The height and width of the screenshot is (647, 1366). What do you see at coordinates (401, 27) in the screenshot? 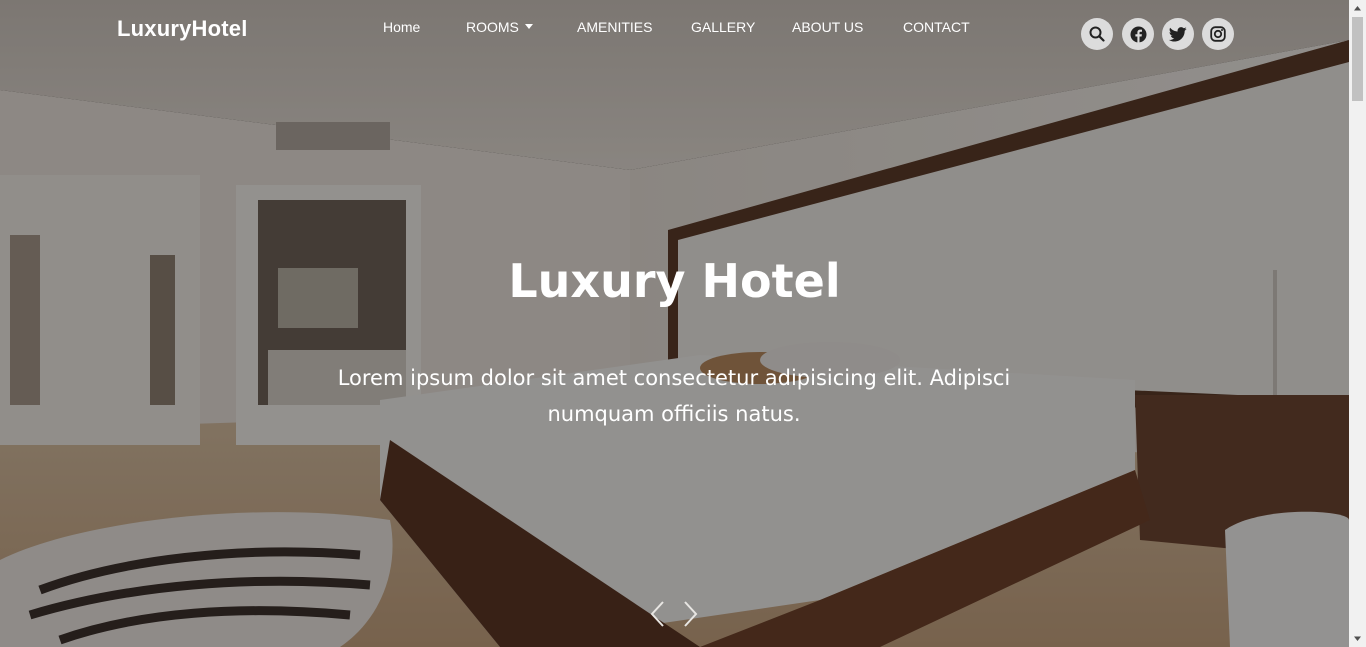
I see `nav-link-home: Home` at bounding box center [401, 27].